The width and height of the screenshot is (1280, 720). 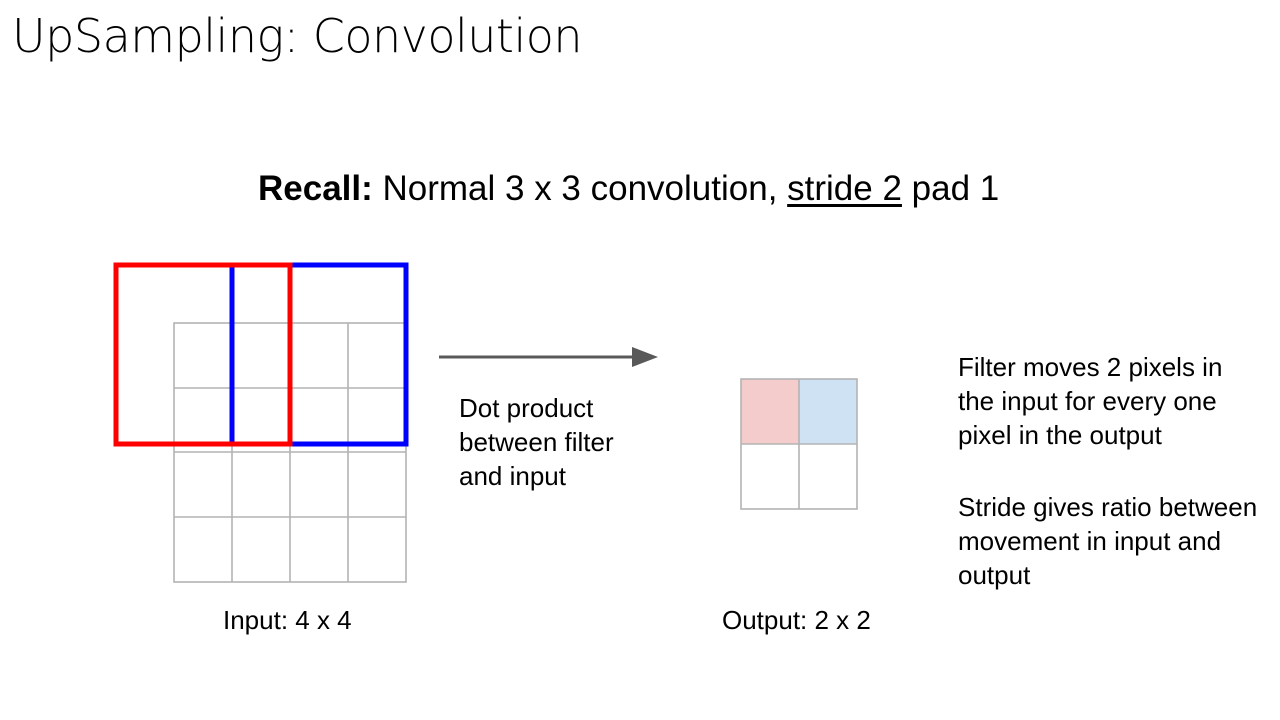 I want to click on output-grid, so click(x=799, y=444).